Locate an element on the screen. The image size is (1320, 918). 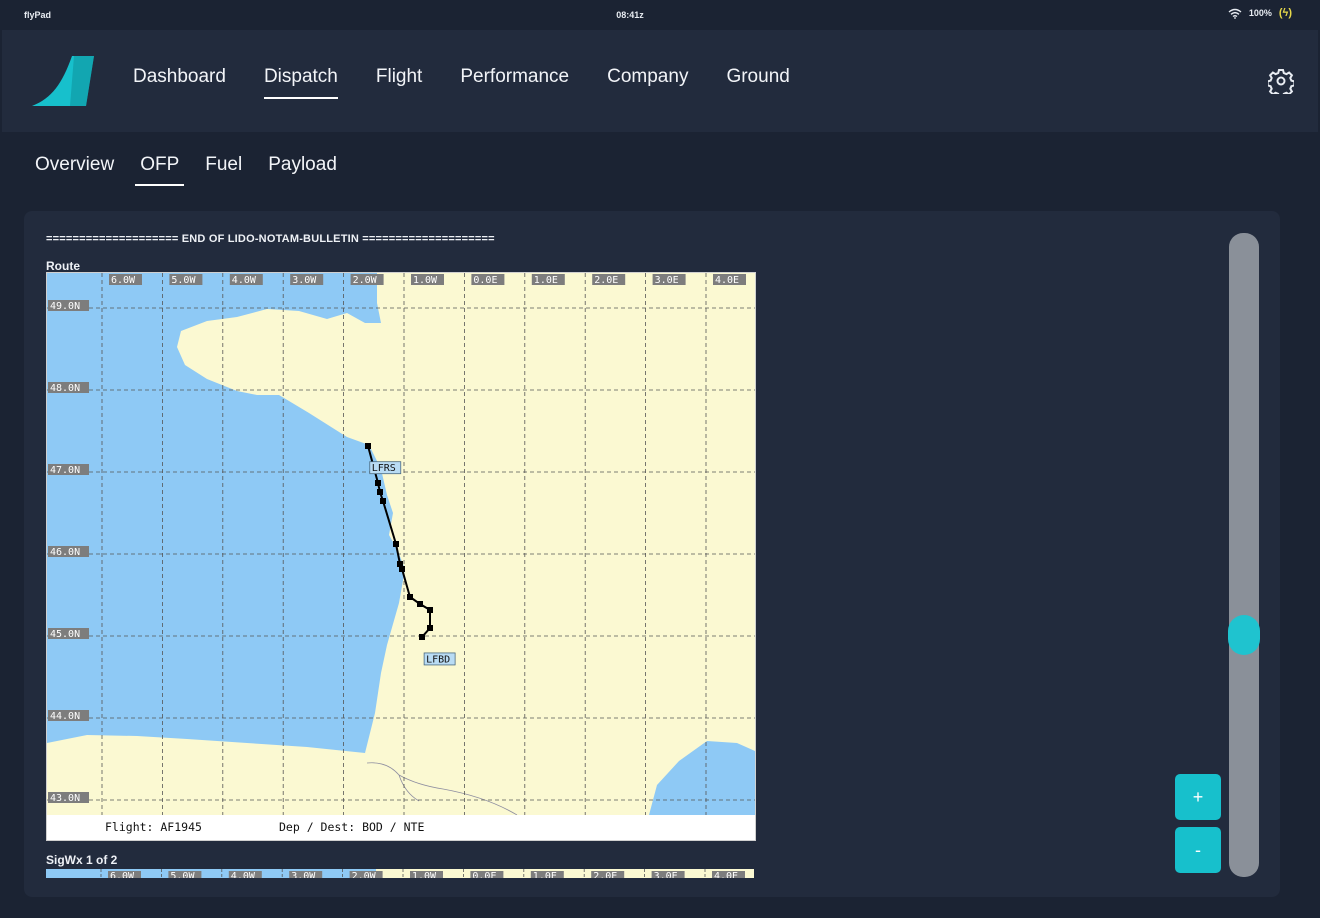
gear-icon is located at coordinates (1281, 81).